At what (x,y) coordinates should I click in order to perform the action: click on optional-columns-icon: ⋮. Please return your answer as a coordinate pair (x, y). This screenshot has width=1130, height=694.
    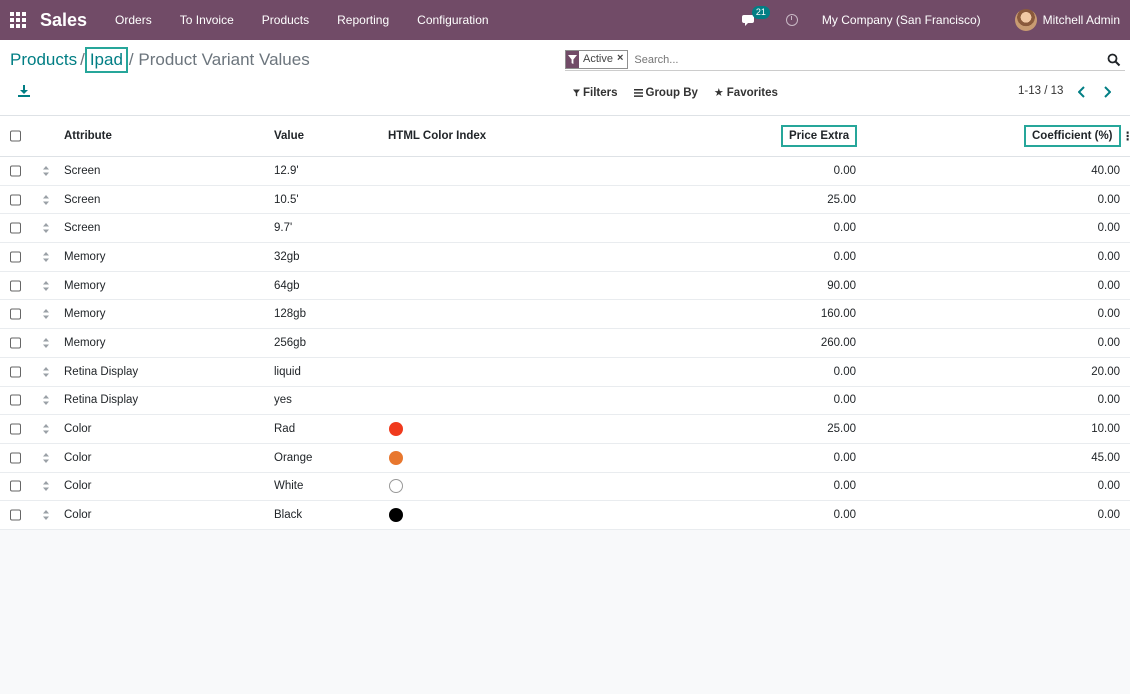
    Looking at the image, I should click on (1126, 136).